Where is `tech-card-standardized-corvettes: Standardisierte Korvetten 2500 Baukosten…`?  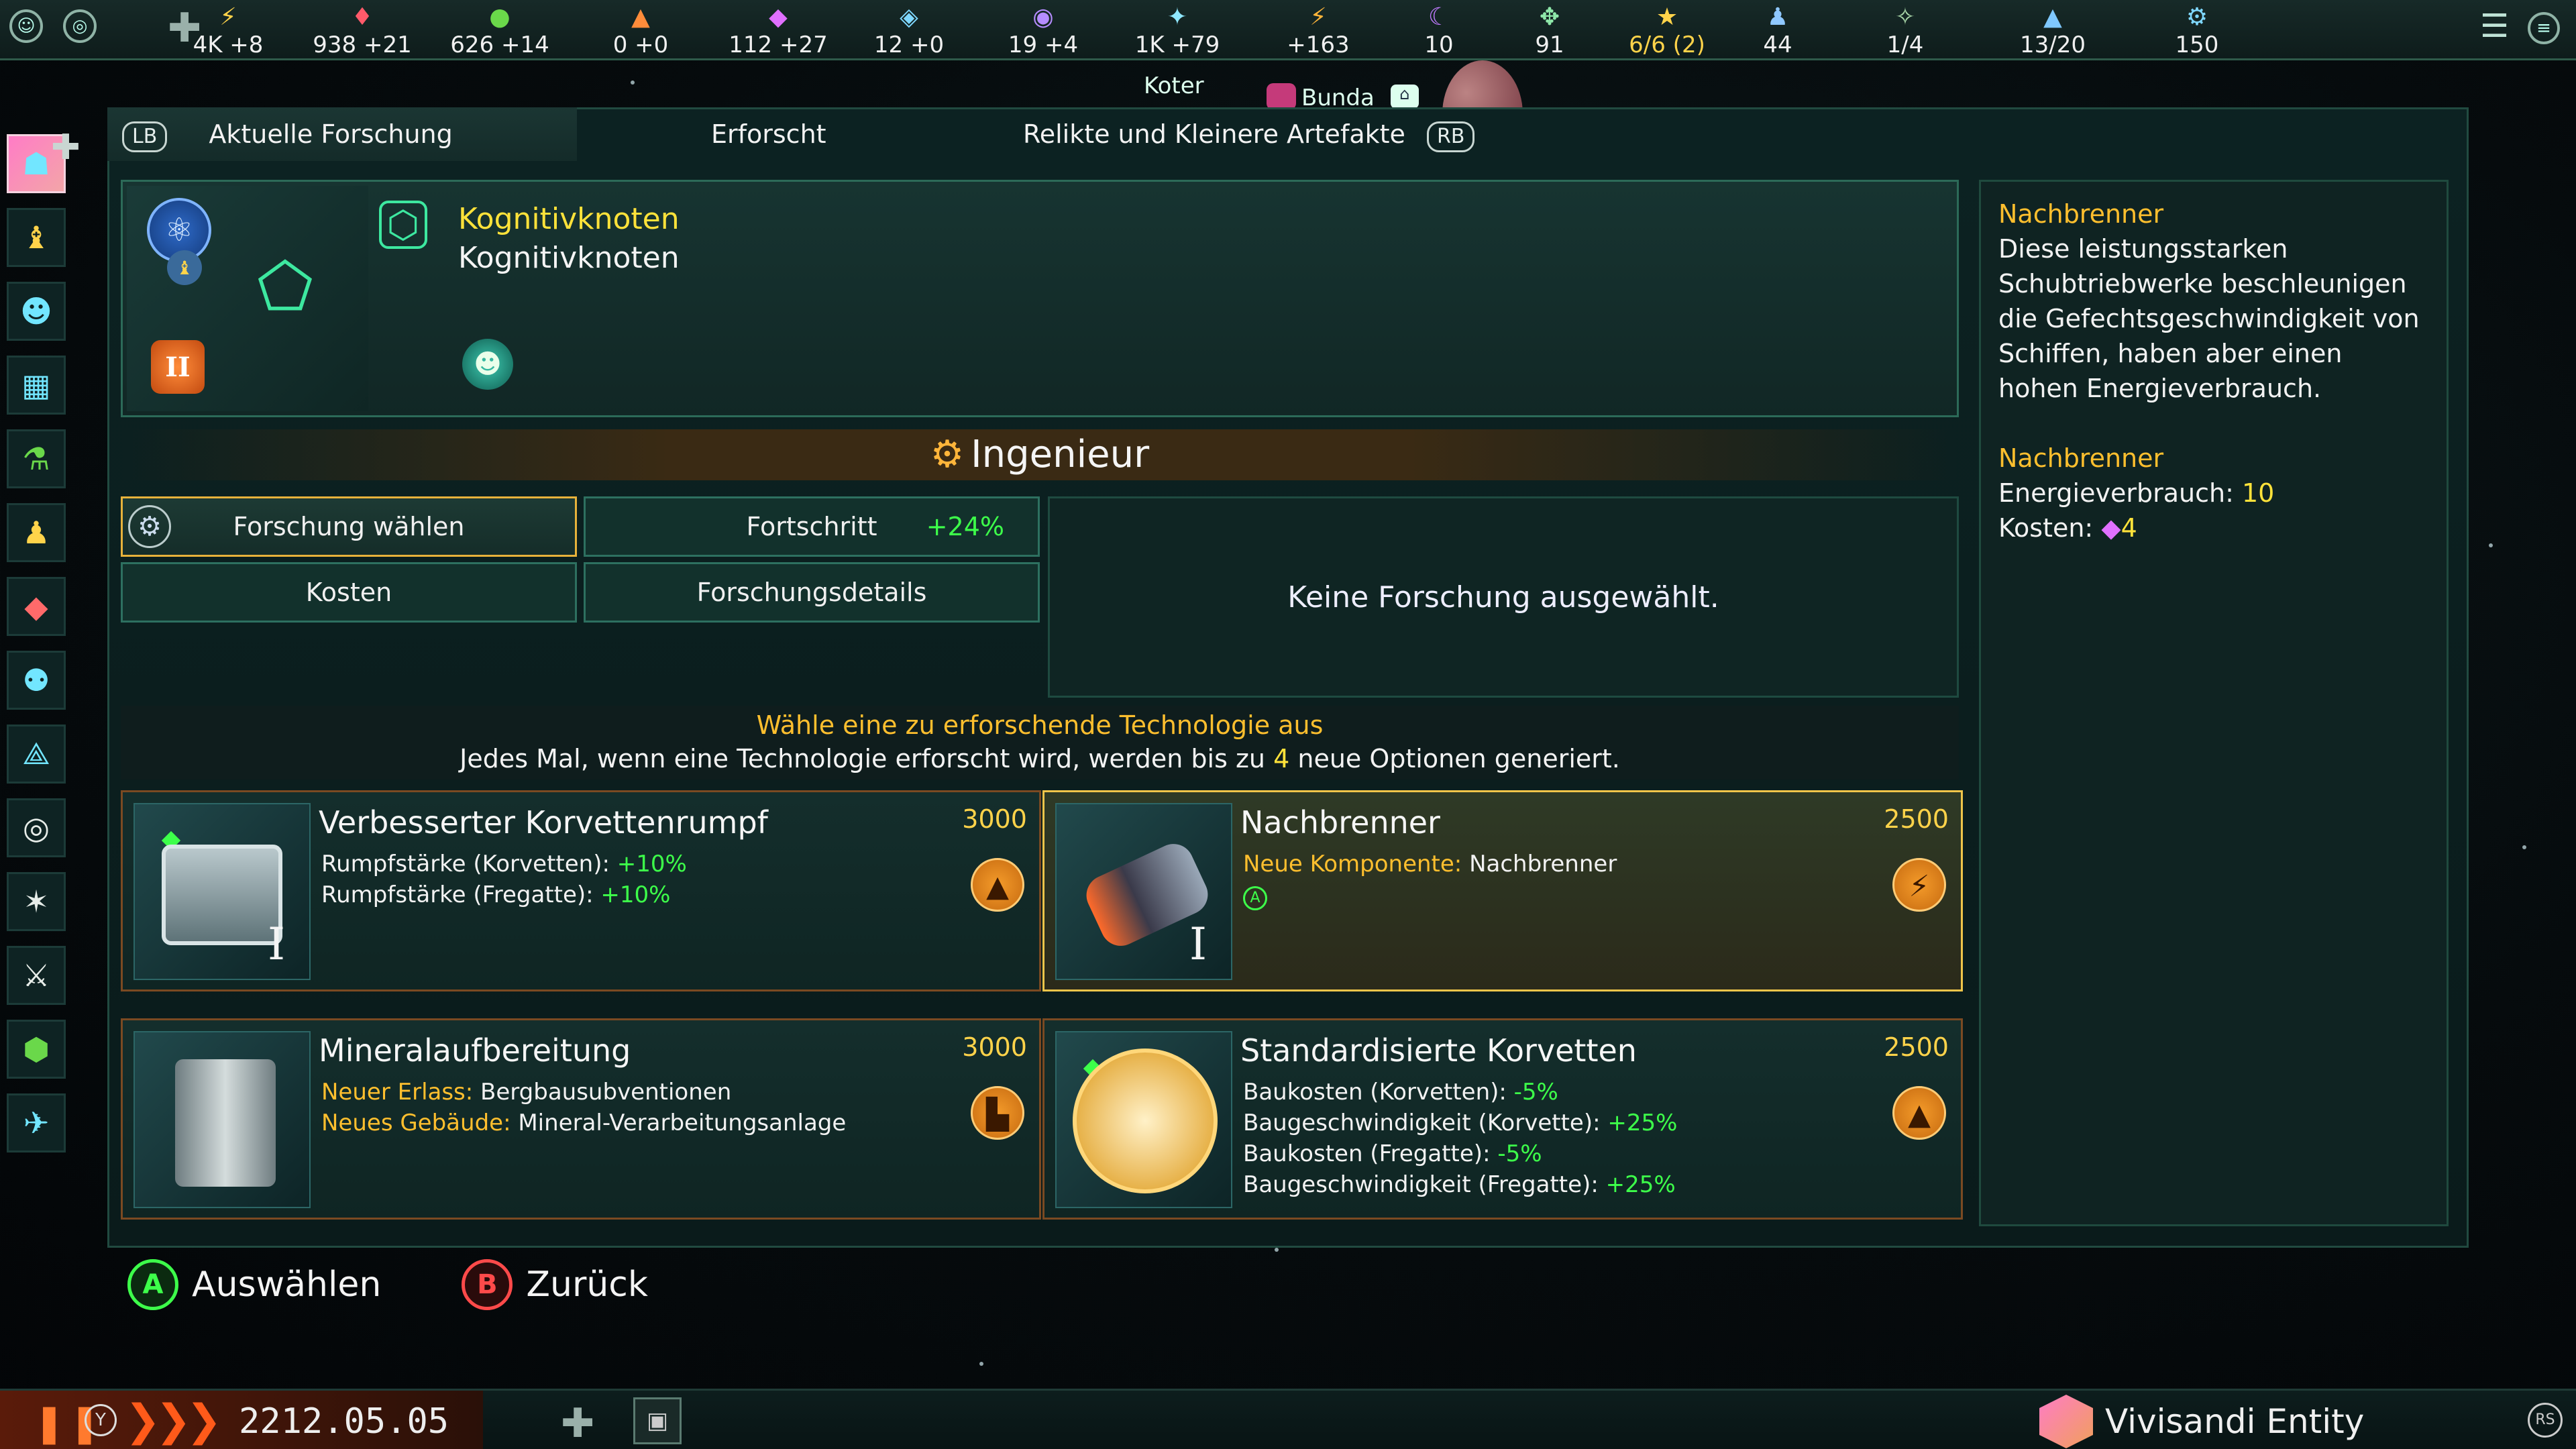 tech-card-standardized-corvettes: Standardisierte Korvetten 2500 Baukosten… is located at coordinates (1502, 1119).